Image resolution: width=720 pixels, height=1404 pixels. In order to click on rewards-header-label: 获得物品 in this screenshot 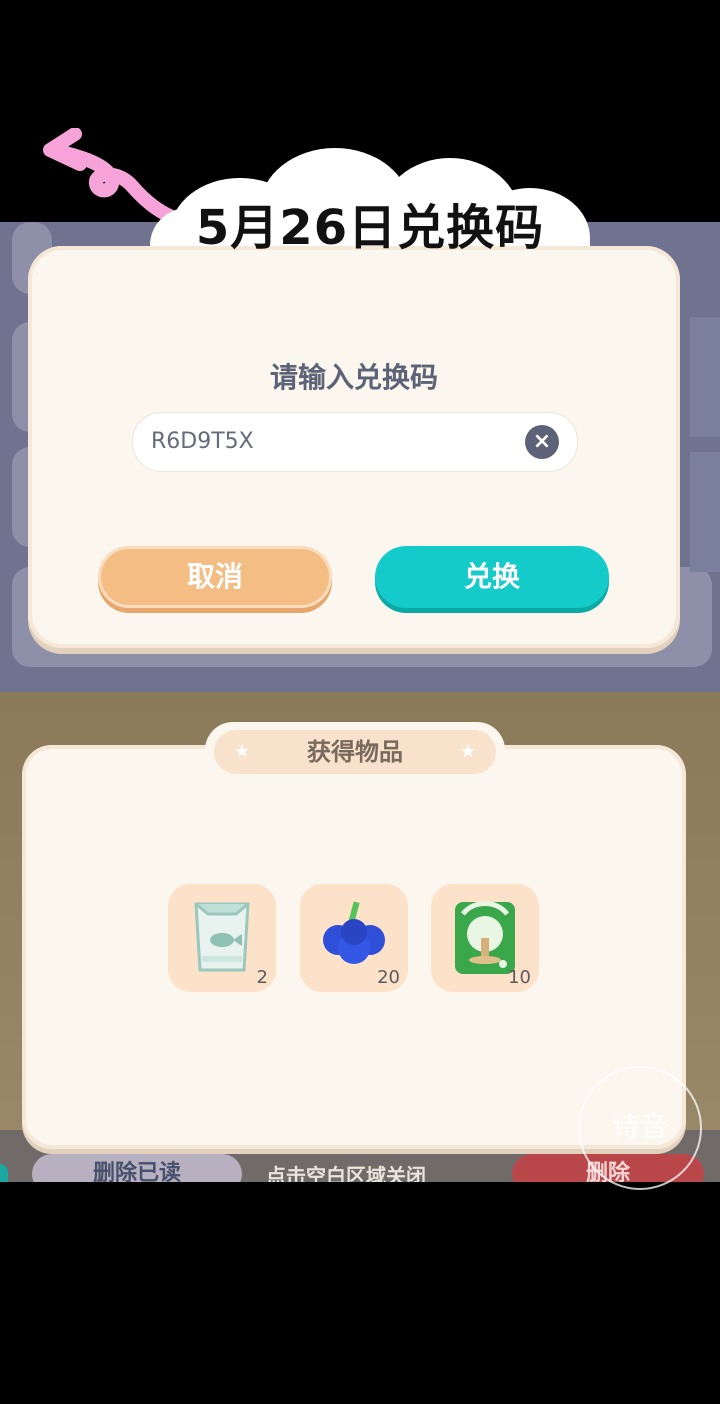, I will do `click(355, 752)`.